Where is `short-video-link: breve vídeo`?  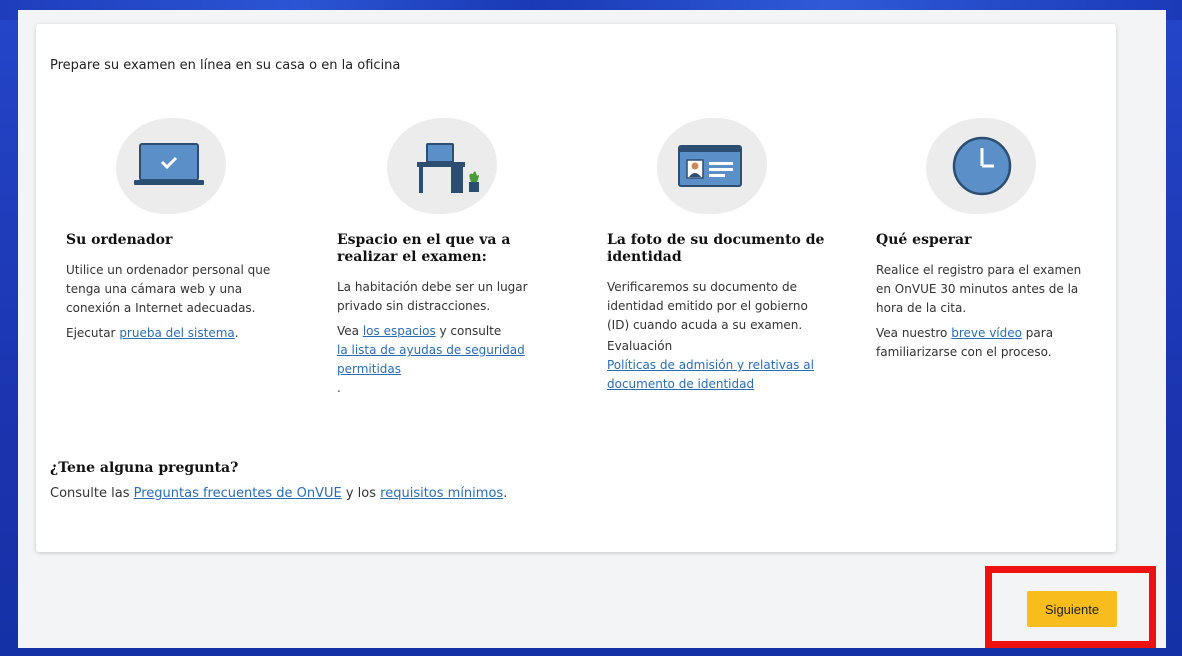
short-video-link: breve vídeo is located at coordinates (986, 333).